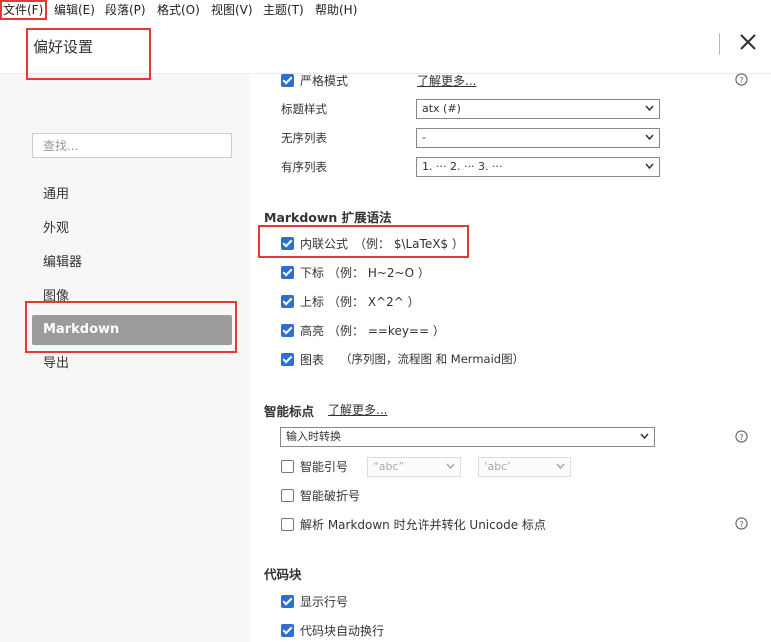 The width and height of the screenshot is (771, 642). Describe the element at coordinates (324, 602) in the screenshot. I see `line-numbers-label: 显示行号` at that location.